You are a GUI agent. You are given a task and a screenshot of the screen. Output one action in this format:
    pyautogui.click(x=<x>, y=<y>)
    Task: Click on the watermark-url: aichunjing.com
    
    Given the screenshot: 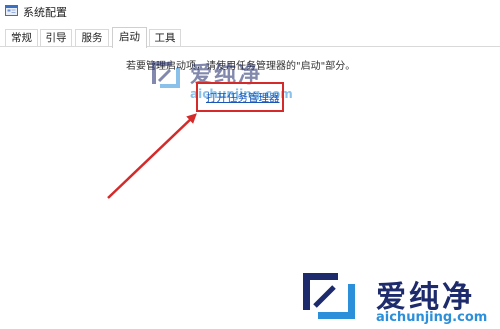 What is the action you would take?
    pyautogui.click(x=432, y=317)
    